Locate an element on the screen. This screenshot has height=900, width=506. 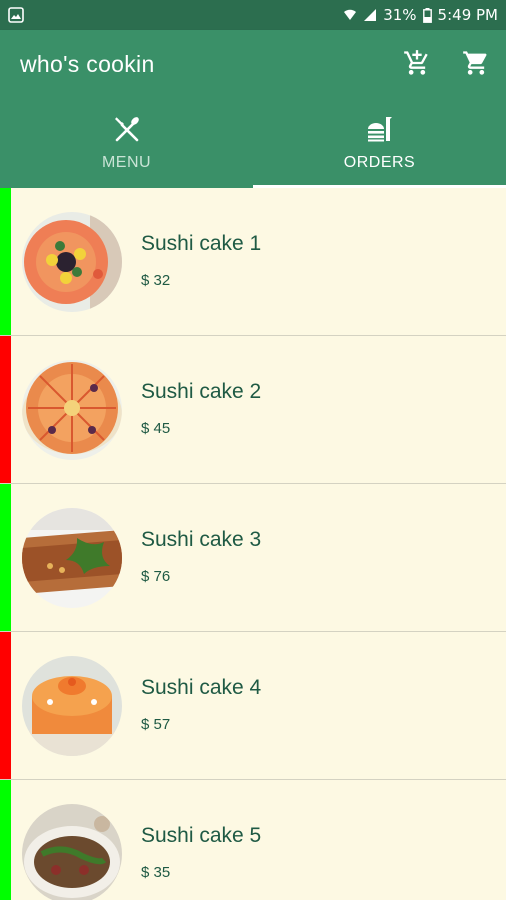
order-price: $ 57 is located at coordinates (156, 724).